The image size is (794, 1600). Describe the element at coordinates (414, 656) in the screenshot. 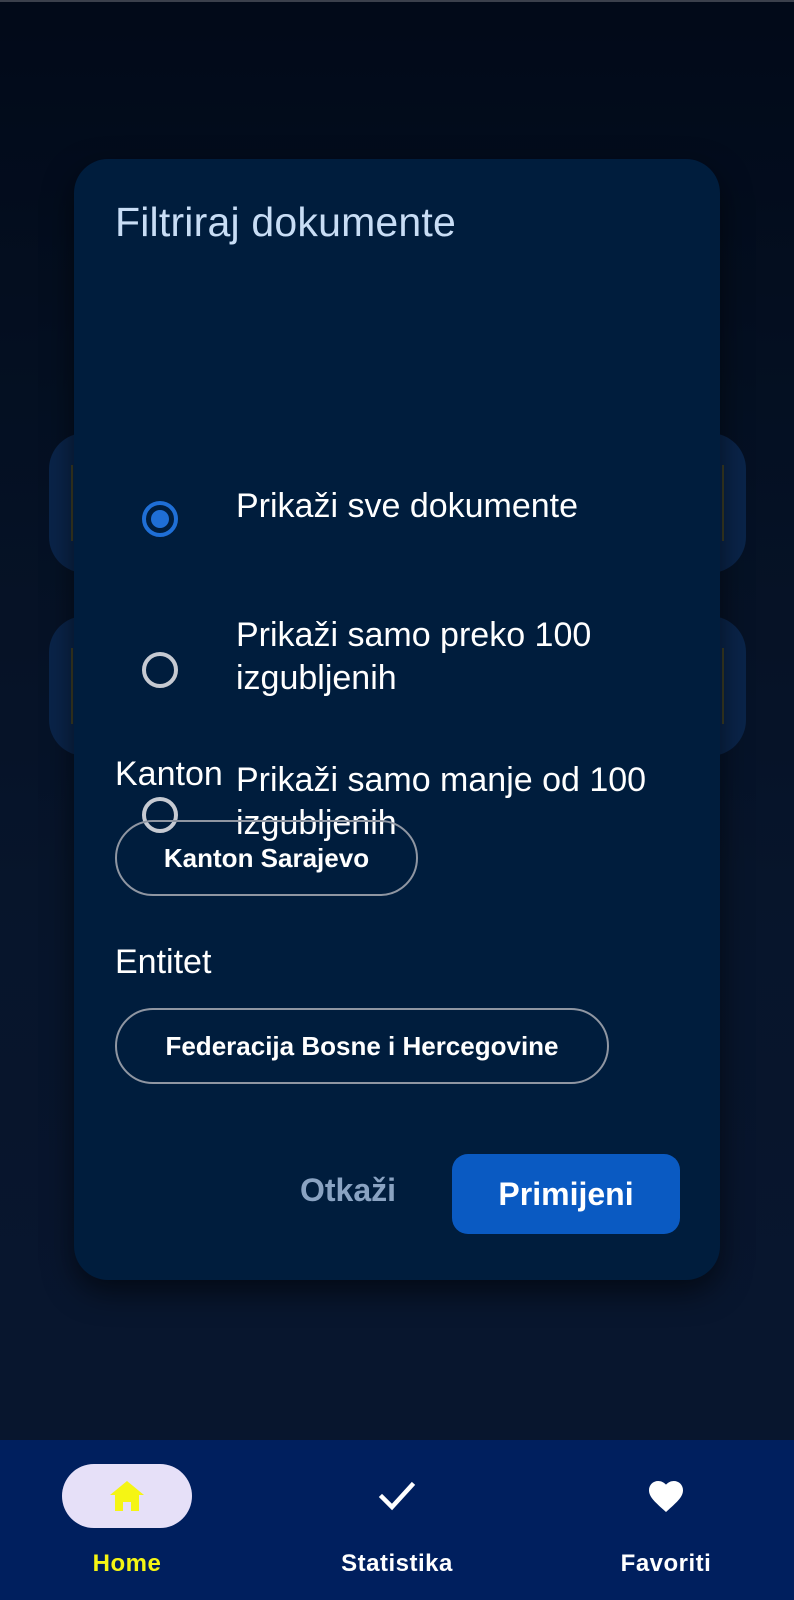

I see `filter-option-label: Prikaži samo preko 100 izgubljenih` at that location.